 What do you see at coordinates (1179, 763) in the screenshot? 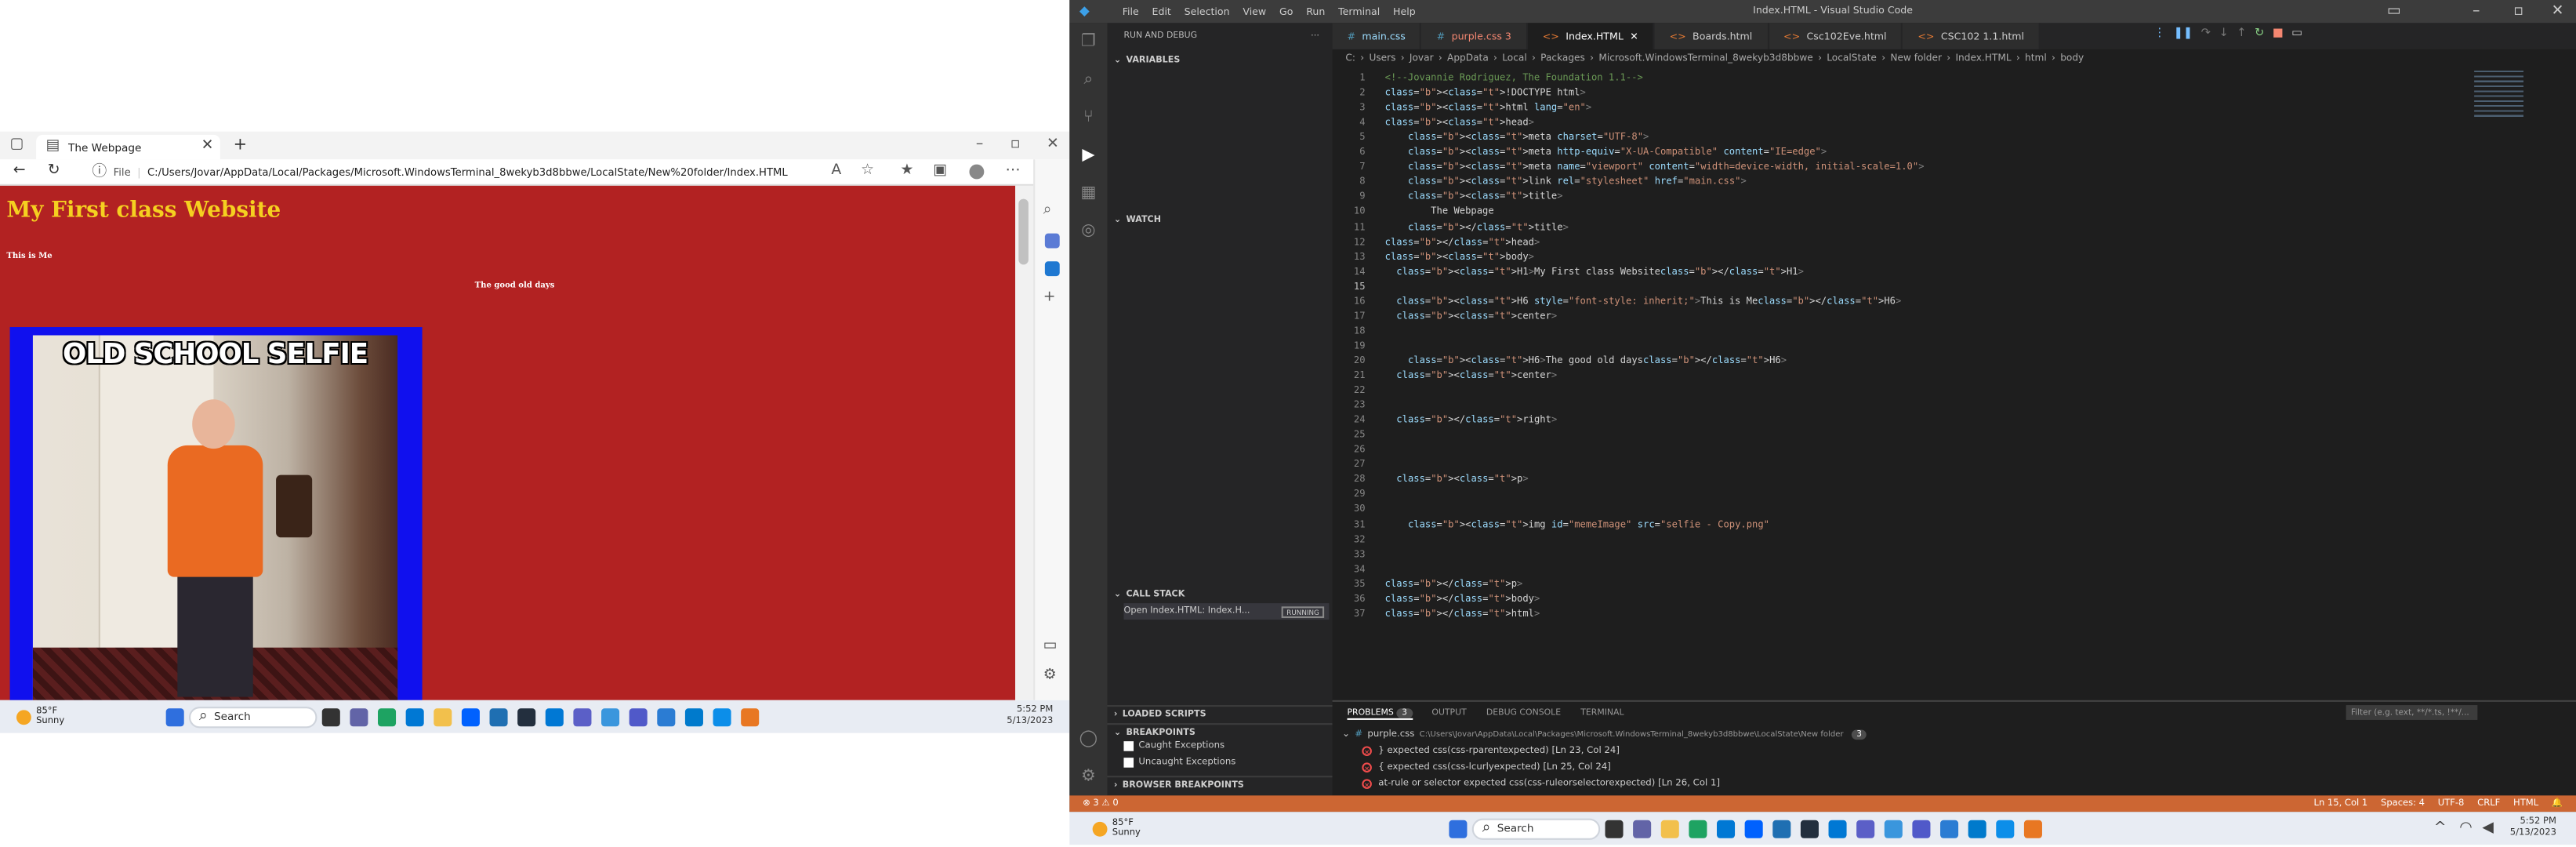
I see `uncaught-exceptions-row: Uncaught Exceptions` at bounding box center [1179, 763].